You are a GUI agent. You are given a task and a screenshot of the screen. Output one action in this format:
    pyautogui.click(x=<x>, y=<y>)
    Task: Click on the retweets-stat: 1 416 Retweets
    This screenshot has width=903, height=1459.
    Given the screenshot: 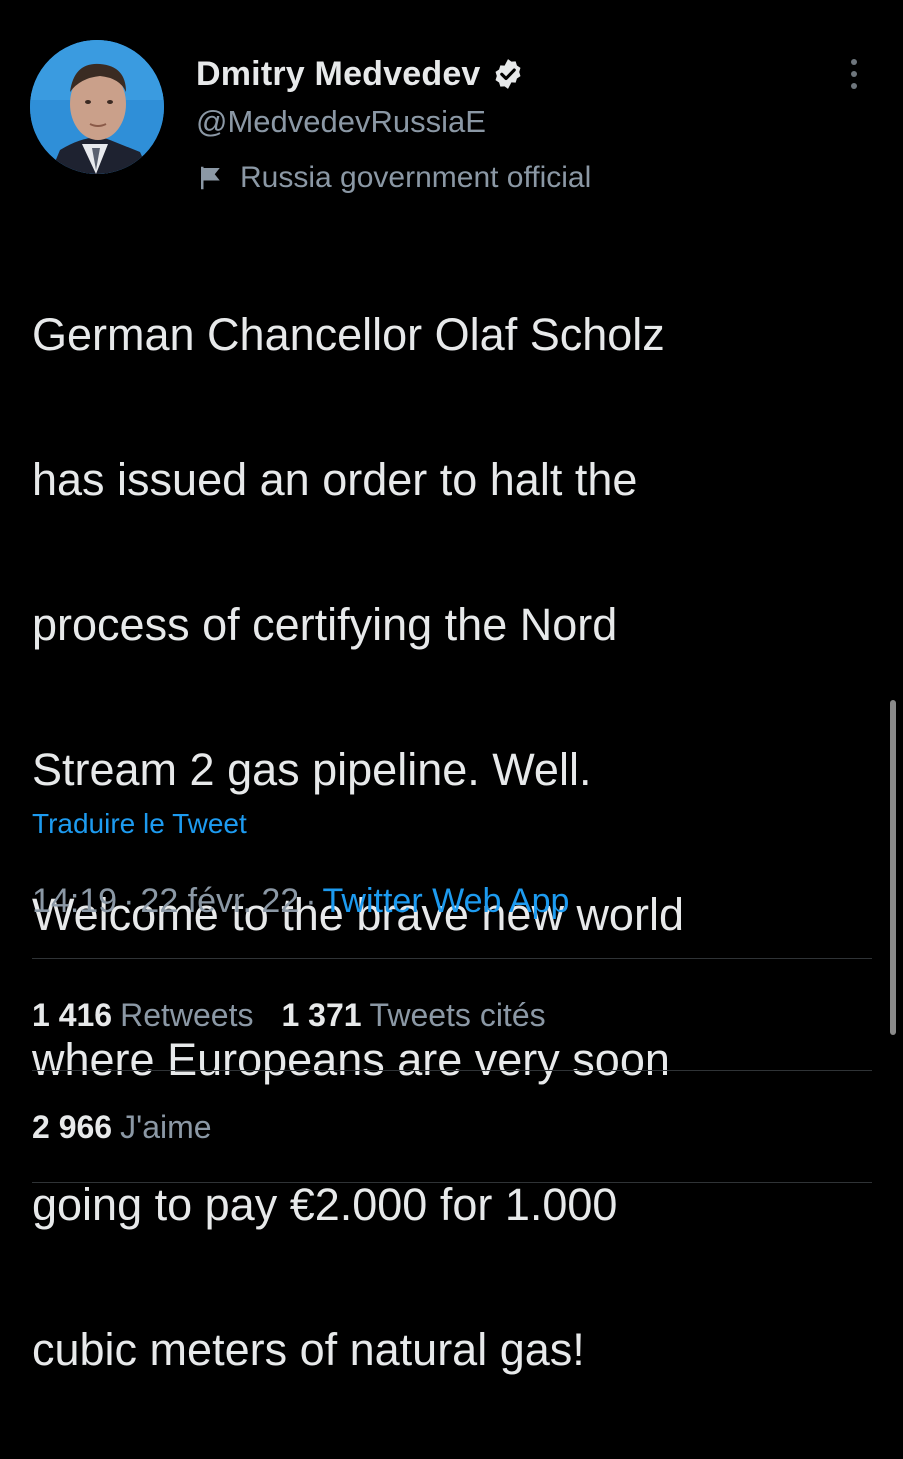 What is the action you would take?
    pyautogui.click(x=142, y=1015)
    